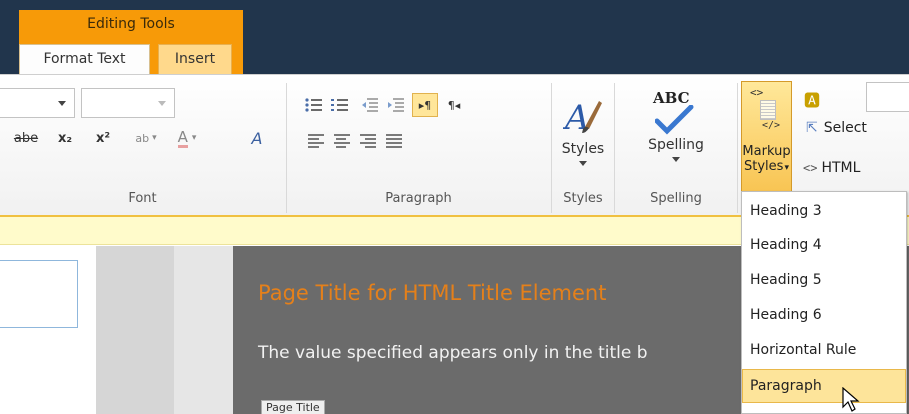 The height and width of the screenshot is (414, 909). What do you see at coordinates (824, 280) in the screenshot?
I see `menu-item-heading-5: Heading 5` at bounding box center [824, 280].